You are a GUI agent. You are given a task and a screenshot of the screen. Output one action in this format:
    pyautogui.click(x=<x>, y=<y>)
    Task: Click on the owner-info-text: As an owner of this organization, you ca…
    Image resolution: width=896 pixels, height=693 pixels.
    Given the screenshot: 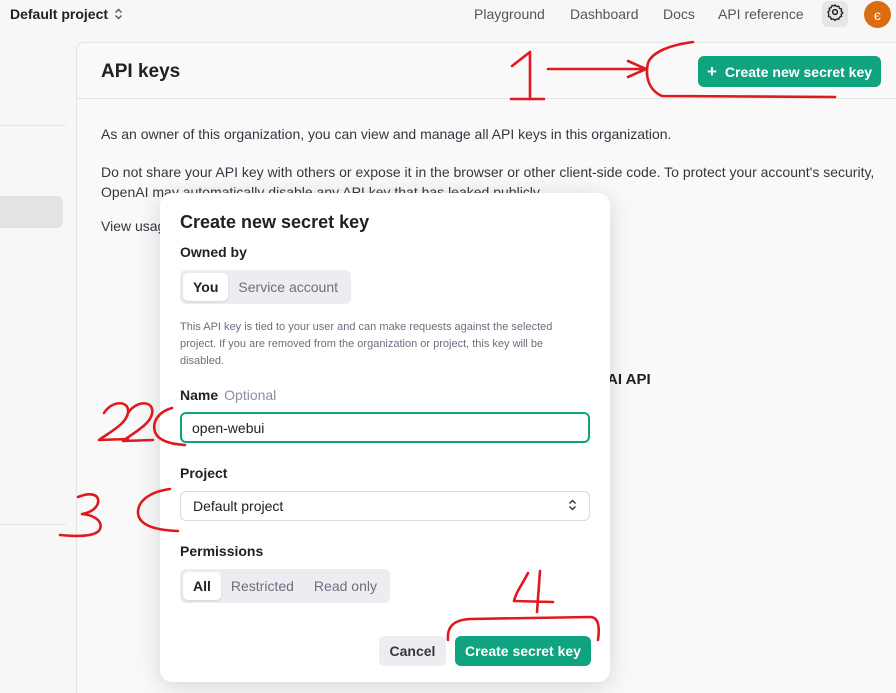 What is the action you would take?
    pyautogui.click(x=386, y=134)
    